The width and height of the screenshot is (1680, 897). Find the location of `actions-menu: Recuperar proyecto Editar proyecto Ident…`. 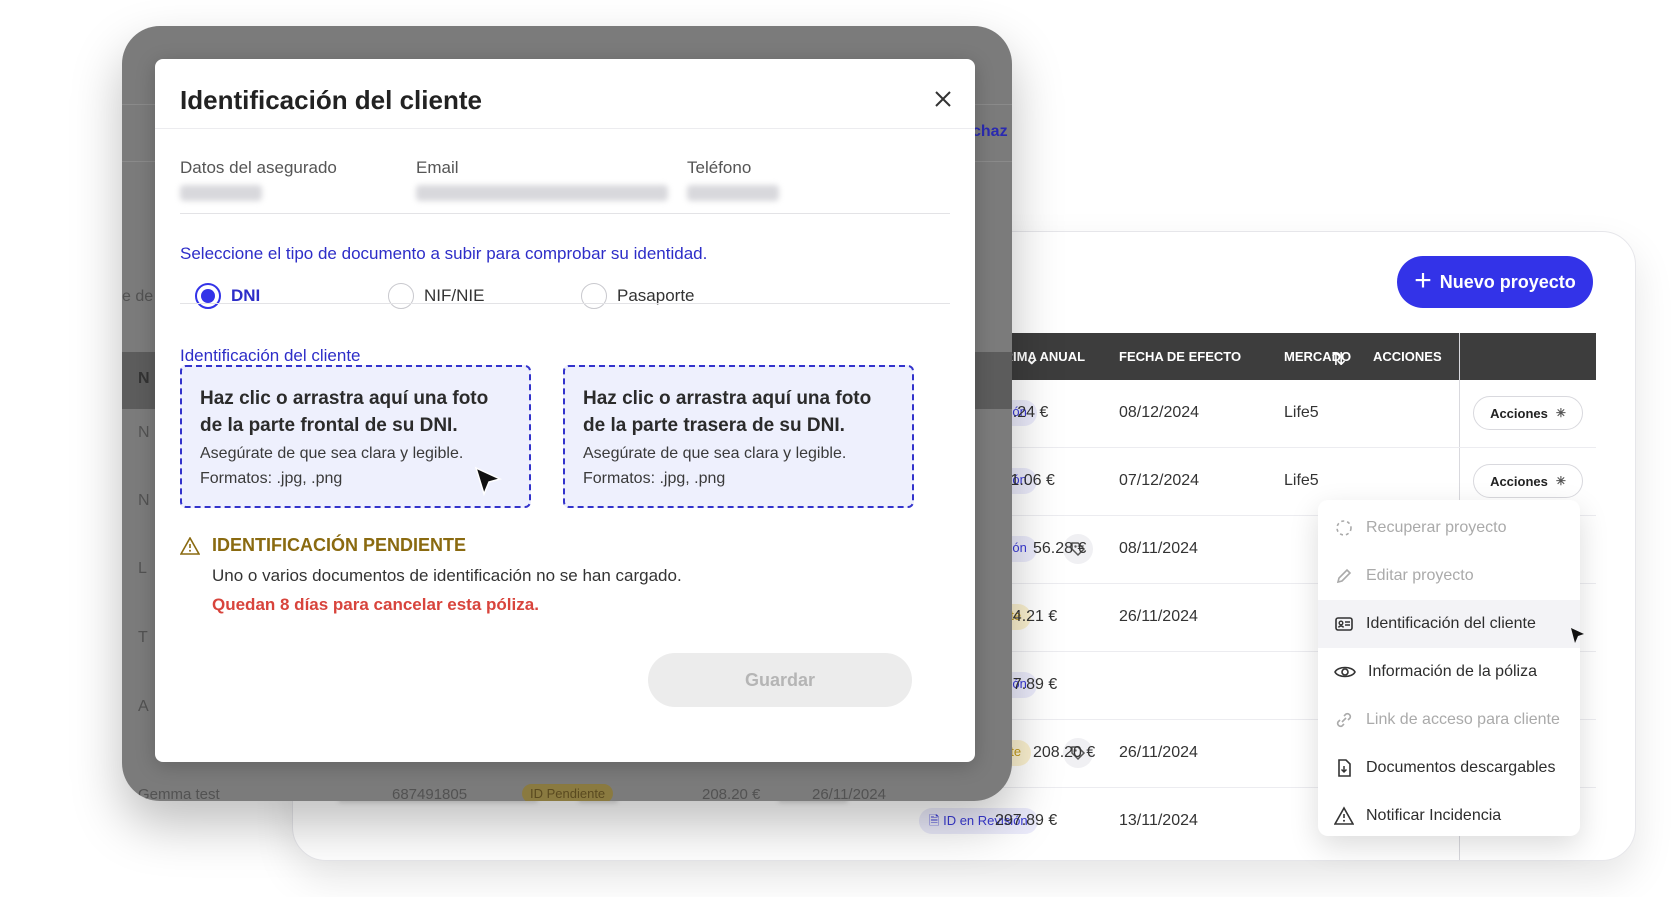

actions-menu: Recuperar proyecto Editar proyecto Ident… is located at coordinates (1449, 668).